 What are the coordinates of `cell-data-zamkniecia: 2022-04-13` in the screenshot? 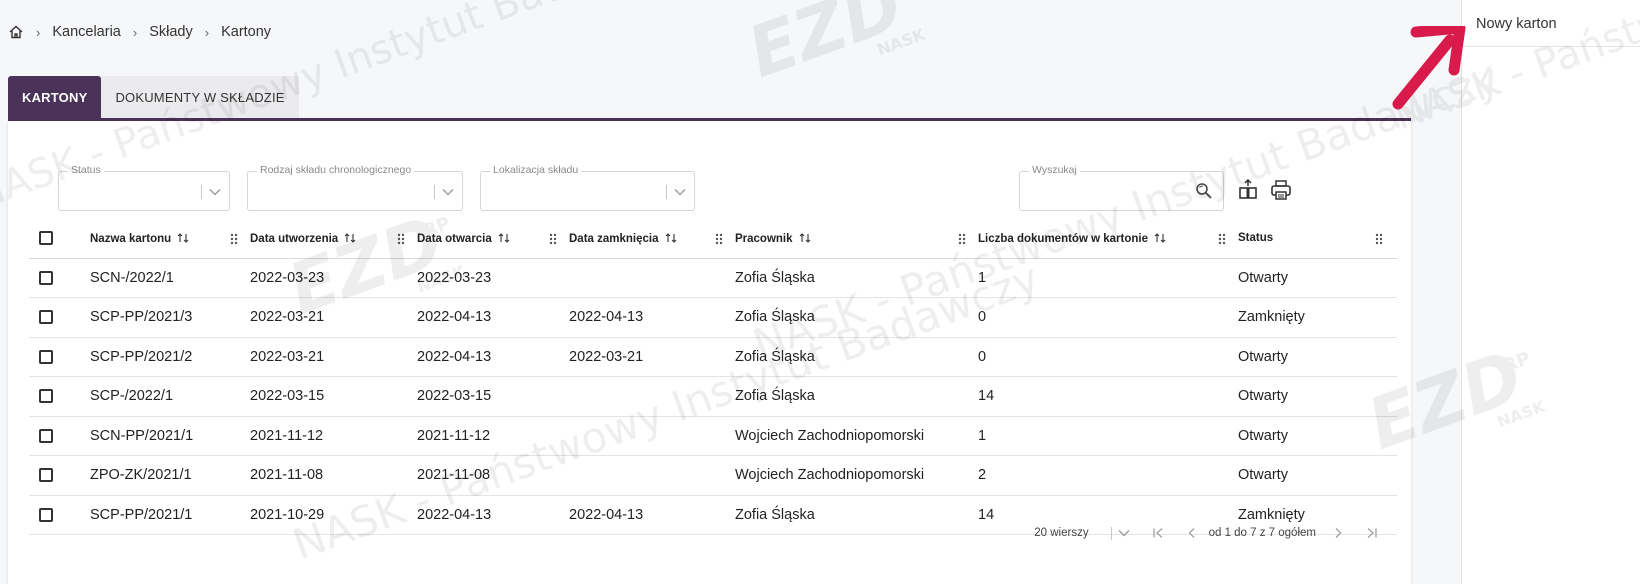 It's located at (652, 515).